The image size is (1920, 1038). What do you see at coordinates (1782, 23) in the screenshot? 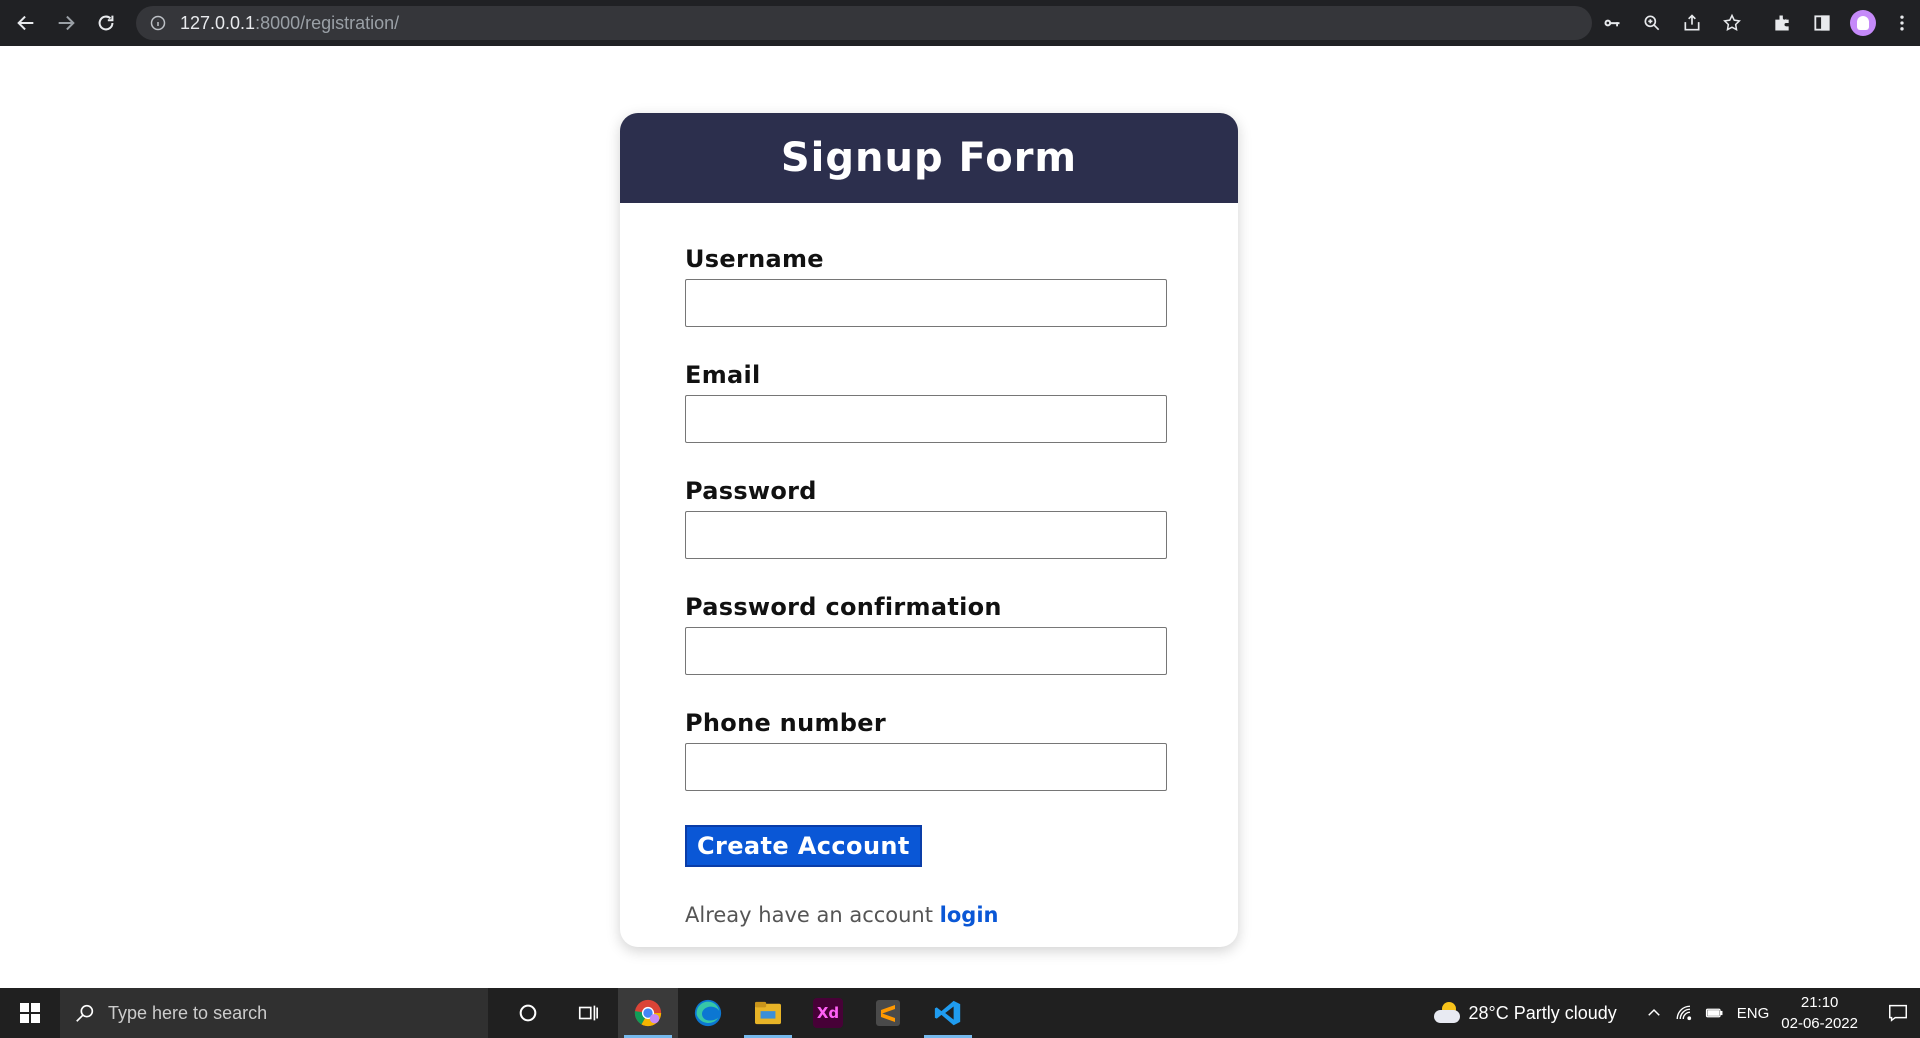
I see `extensions-icon` at bounding box center [1782, 23].